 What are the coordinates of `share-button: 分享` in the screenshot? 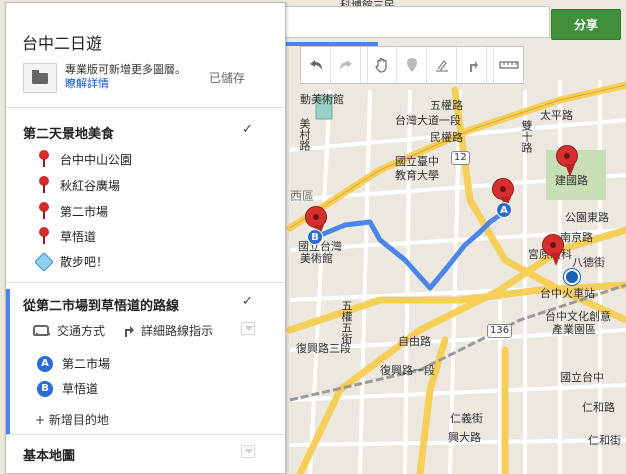 It's located at (586, 24).